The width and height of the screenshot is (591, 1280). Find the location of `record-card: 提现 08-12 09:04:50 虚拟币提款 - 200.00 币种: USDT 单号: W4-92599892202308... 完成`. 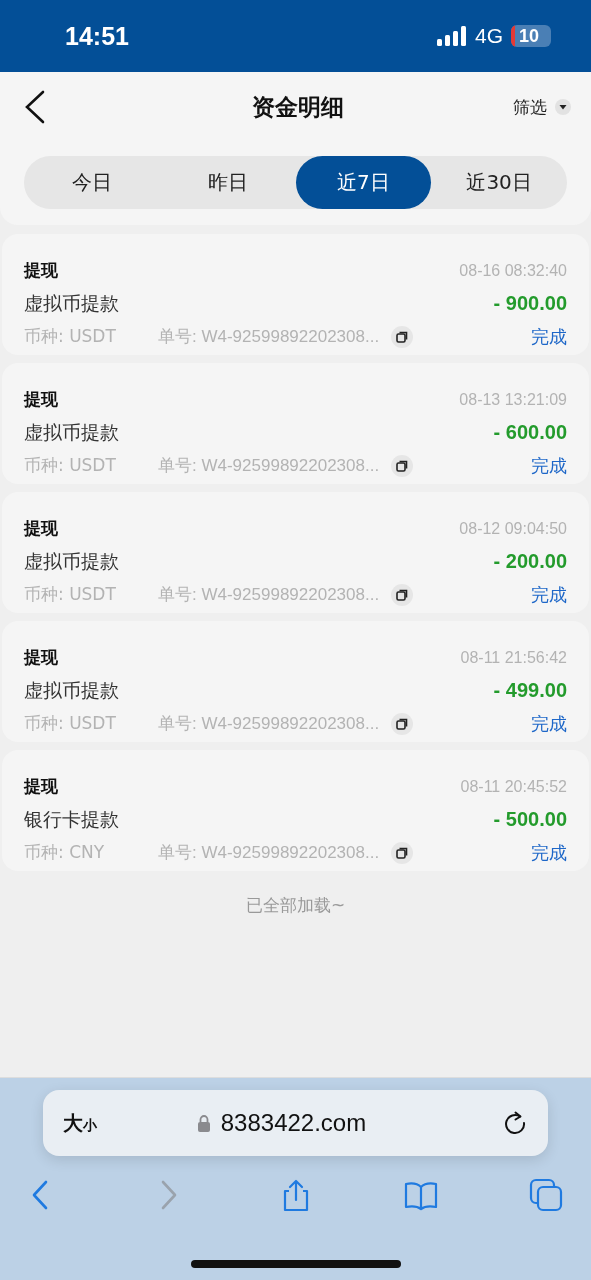

record-card: 提现 08-12 09:04:50 虚拟币提款 - 200.00 币种: USDT 单号: W4-92599892202308... 完成 is located at coordinates (295, 552).